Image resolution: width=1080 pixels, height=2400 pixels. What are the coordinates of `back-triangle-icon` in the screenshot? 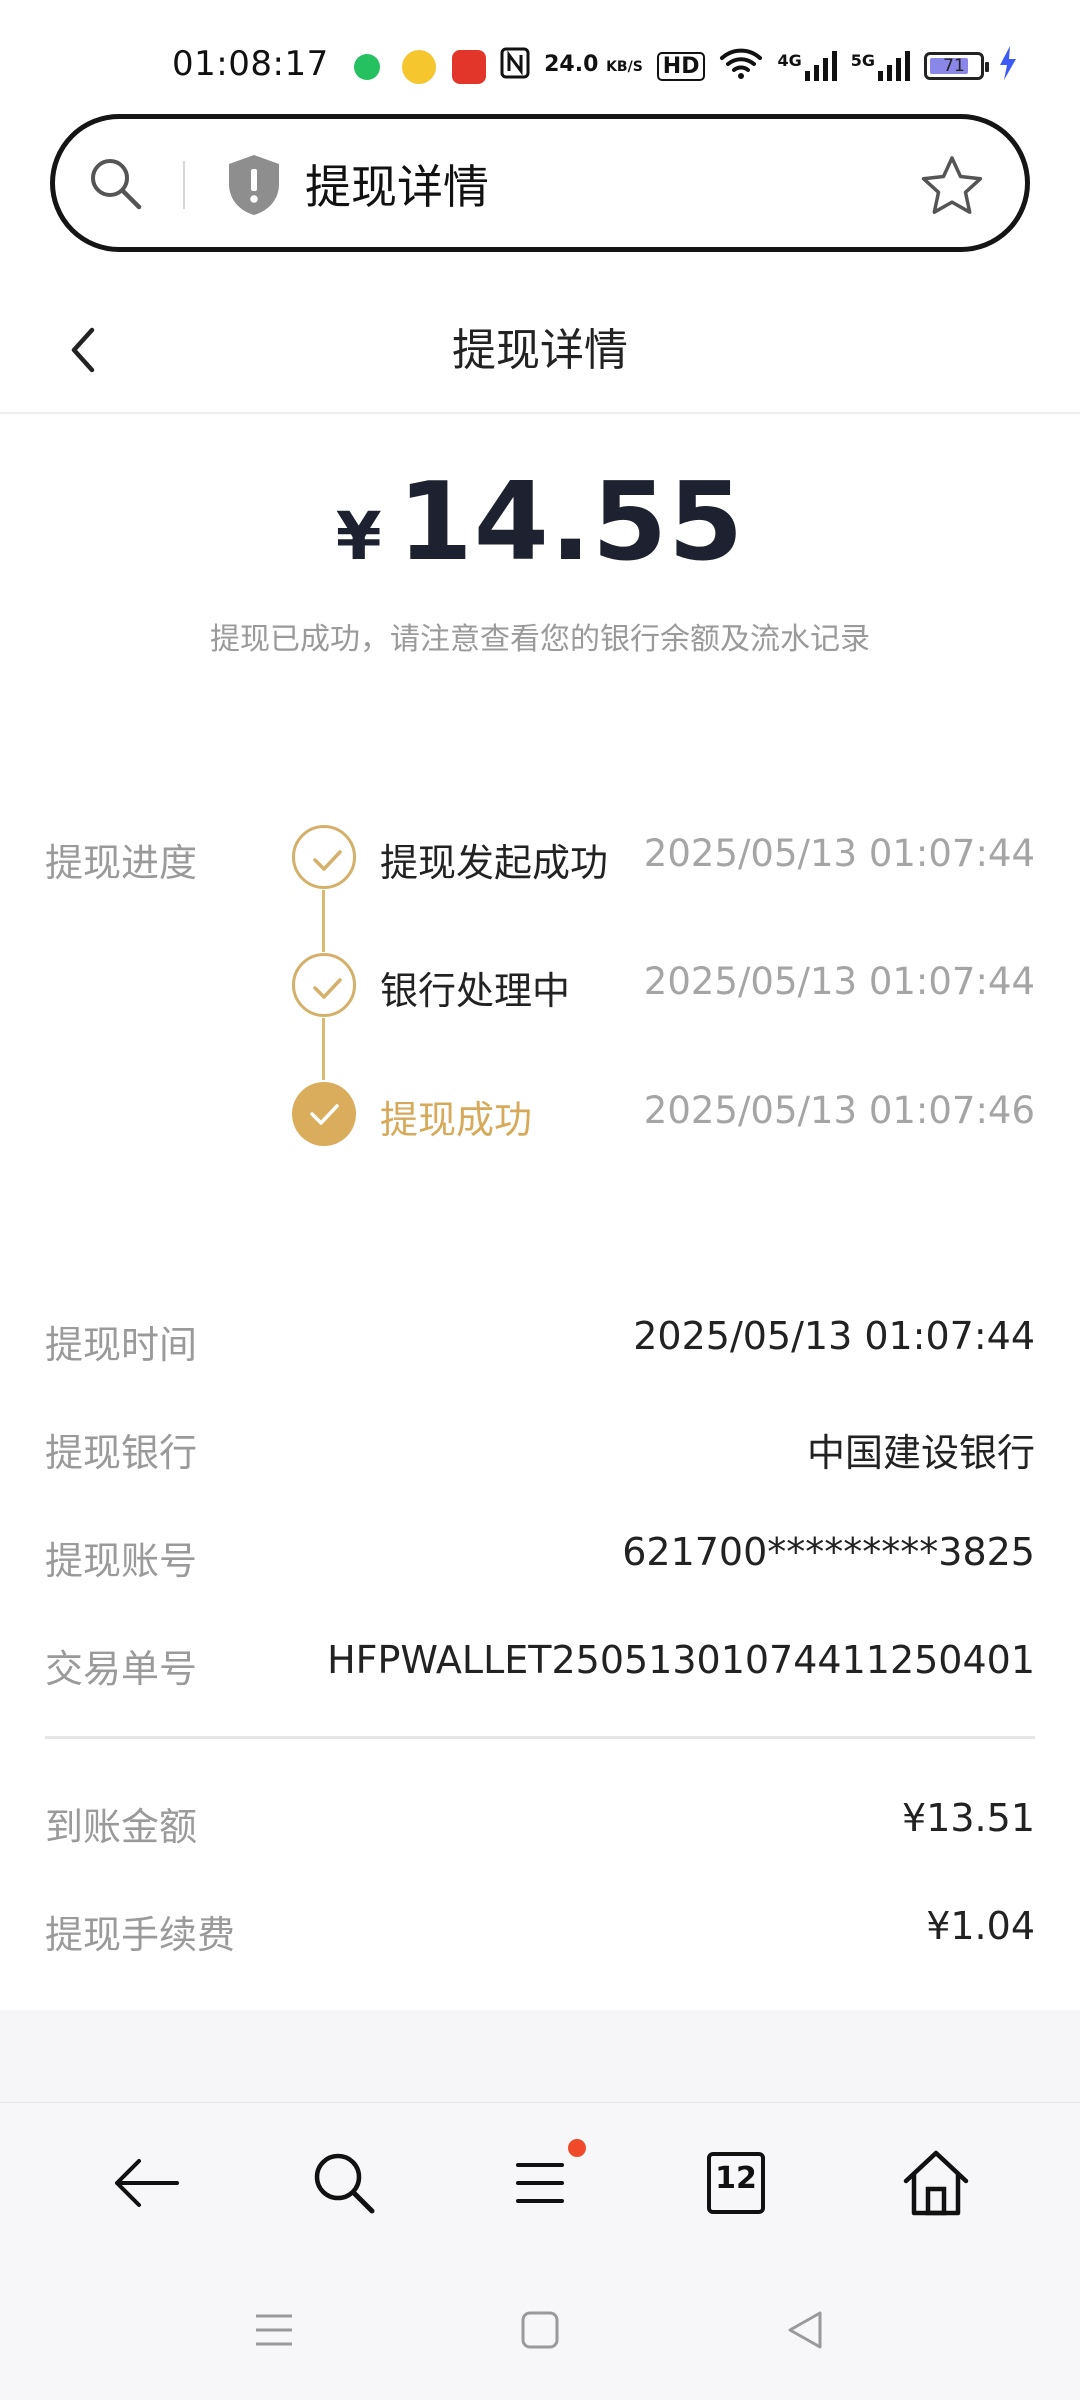 It's located at (806, 2330).